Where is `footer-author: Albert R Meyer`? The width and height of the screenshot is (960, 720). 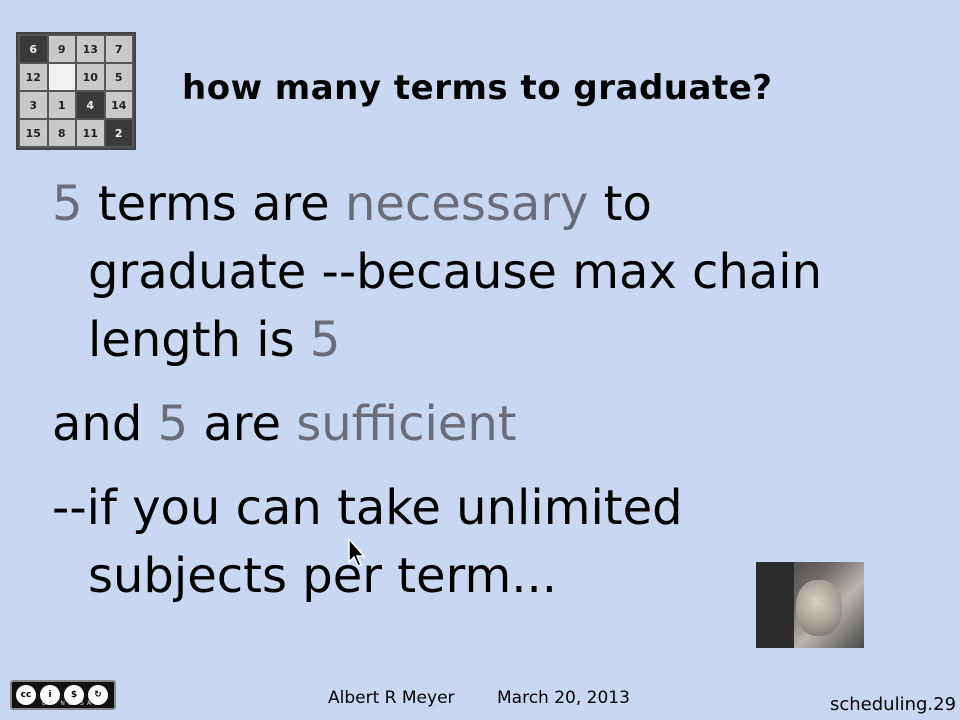 footer-author: Albert R Meyer is located at coordinates (391, 698).